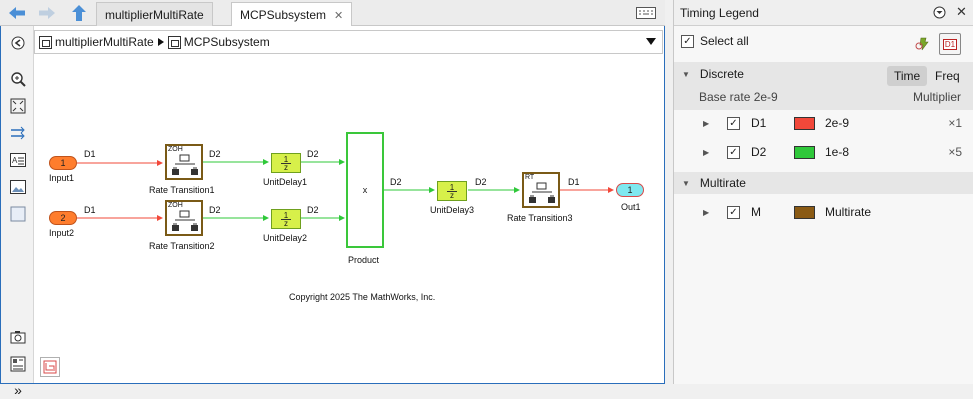  Describe the element at coordinates (285, 182) in the screenshot. I see `block-name: UnitDelay1` at that location.